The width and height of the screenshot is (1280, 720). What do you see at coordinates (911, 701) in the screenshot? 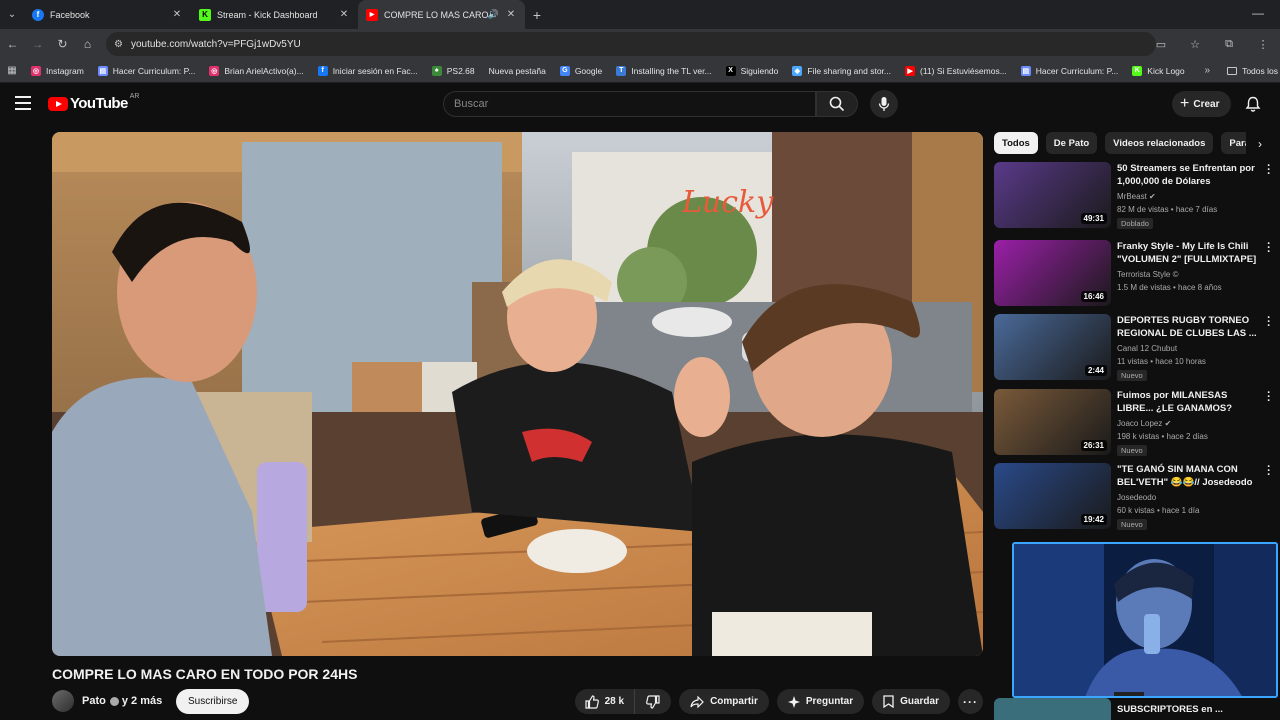
I see `save-button: Guardar` at bounding box center [911, 701].